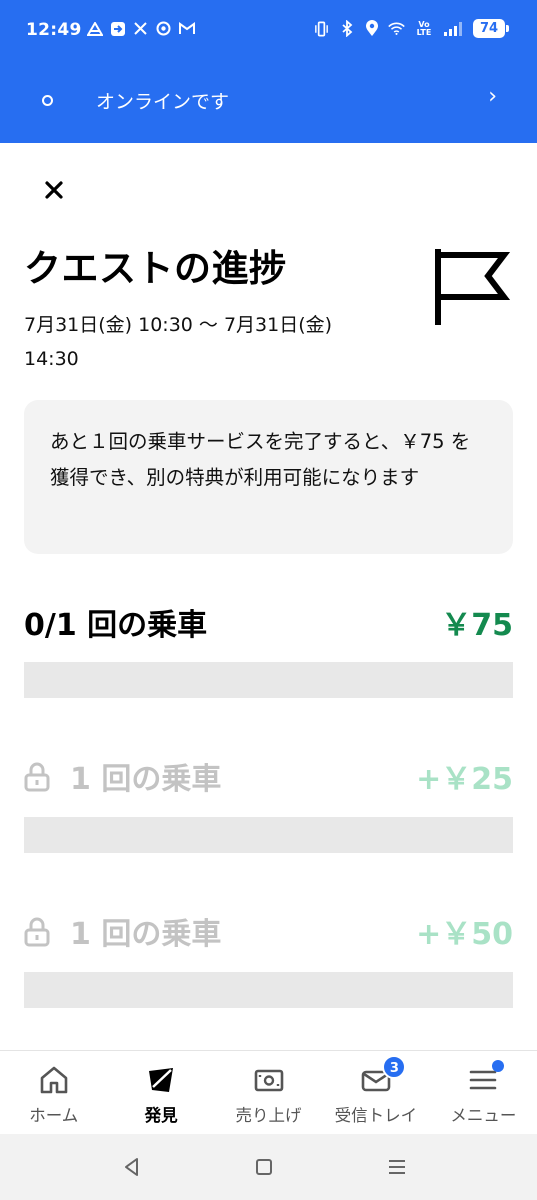 The width and height of the screenshot is (537, 1200). I want to click on online-status-icon, so click(47, 100).